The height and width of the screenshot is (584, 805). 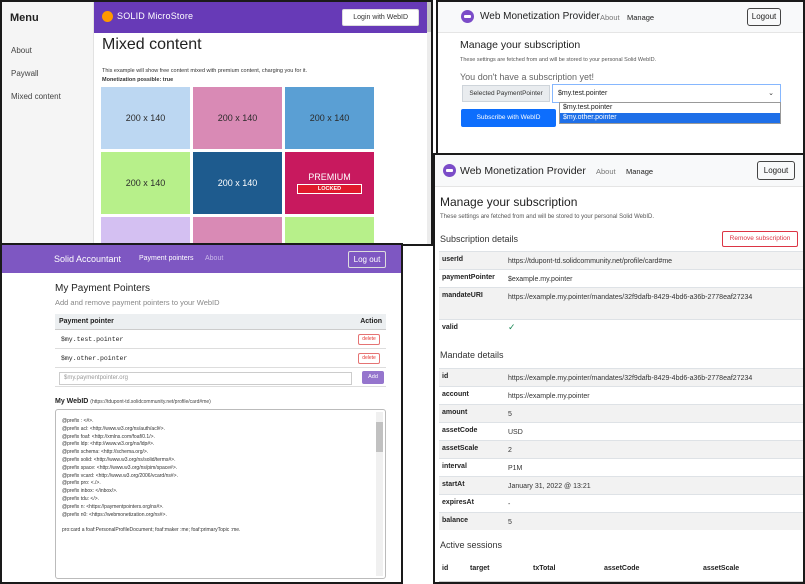 What do you see at coordinates (760, 239) in the screenshot?
I see `remove-subscription-button: Remove subscription` at bounding box center [760, 239].